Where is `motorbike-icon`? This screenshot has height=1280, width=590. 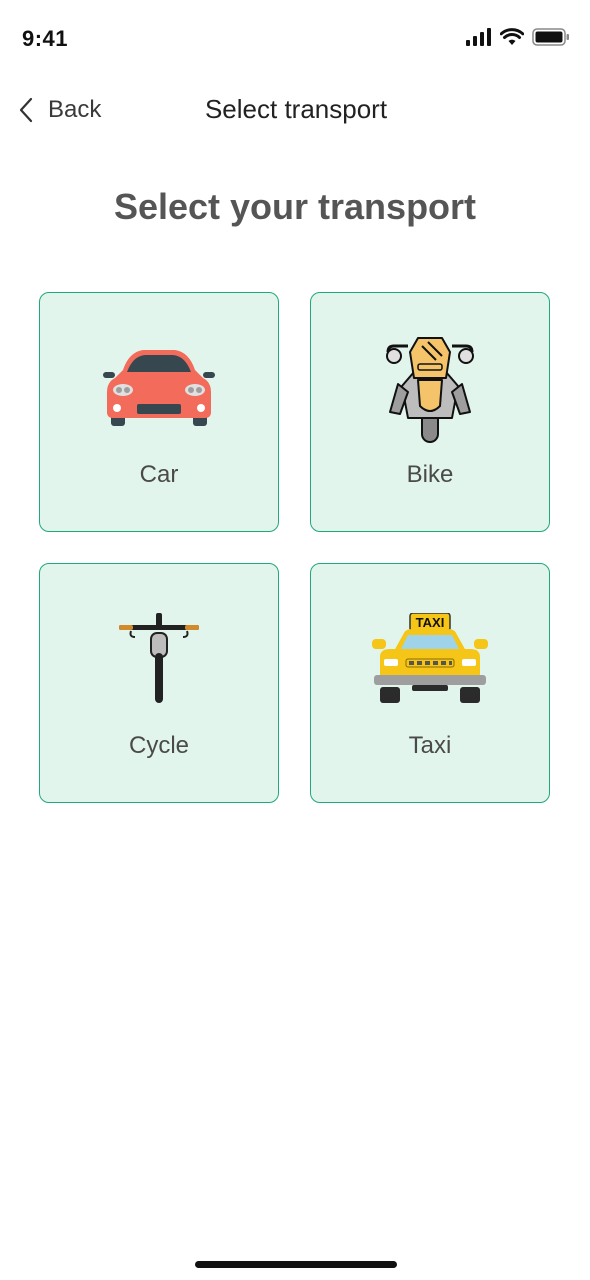 motorbike-icon is located at coordinates (430, 390).